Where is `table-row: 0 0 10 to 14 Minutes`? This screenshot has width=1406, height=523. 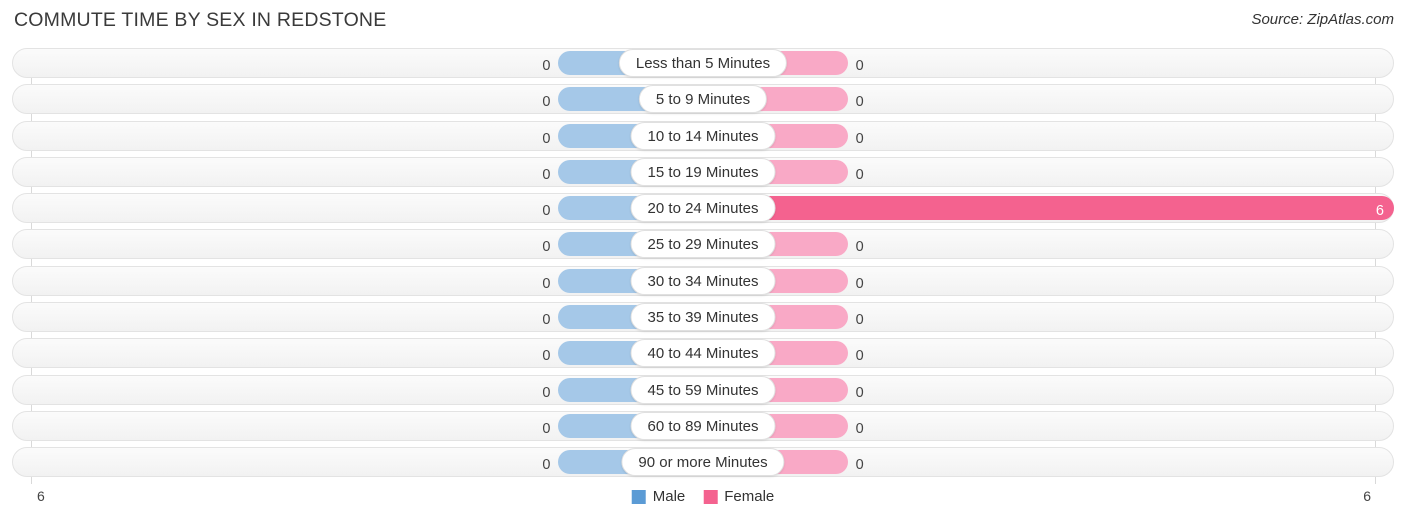 table-row: 0 0 10 to 14 Minutes is located at coordinates (703, 135).